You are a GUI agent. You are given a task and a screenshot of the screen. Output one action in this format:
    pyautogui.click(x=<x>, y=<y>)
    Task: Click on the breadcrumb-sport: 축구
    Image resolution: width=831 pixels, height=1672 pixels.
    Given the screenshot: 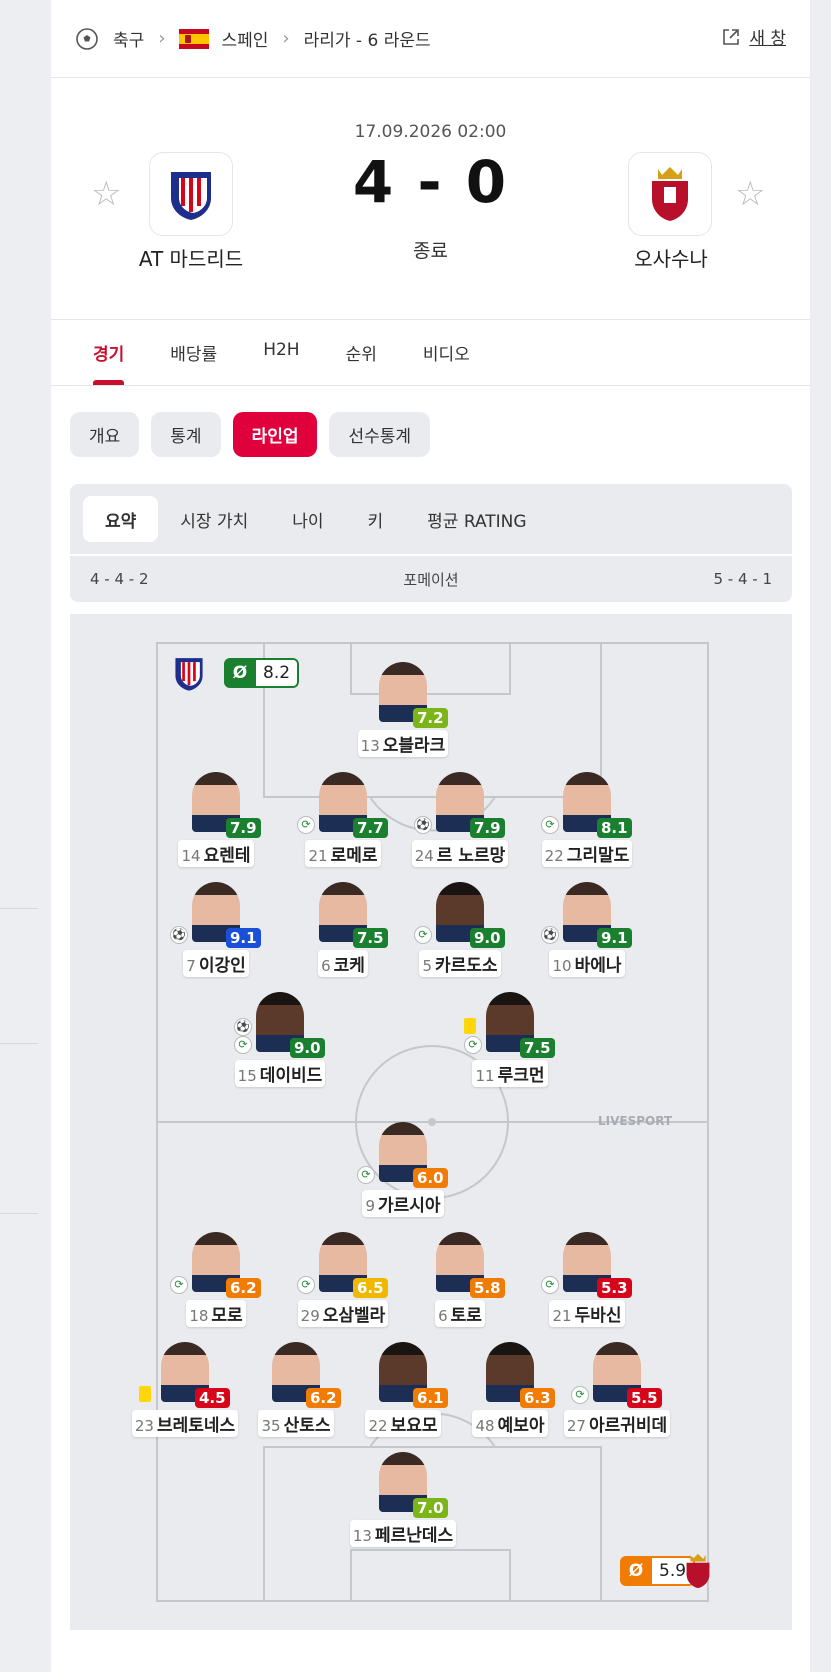 What is the action you would take?
    pyautogui.click(x=128, y=38)
    